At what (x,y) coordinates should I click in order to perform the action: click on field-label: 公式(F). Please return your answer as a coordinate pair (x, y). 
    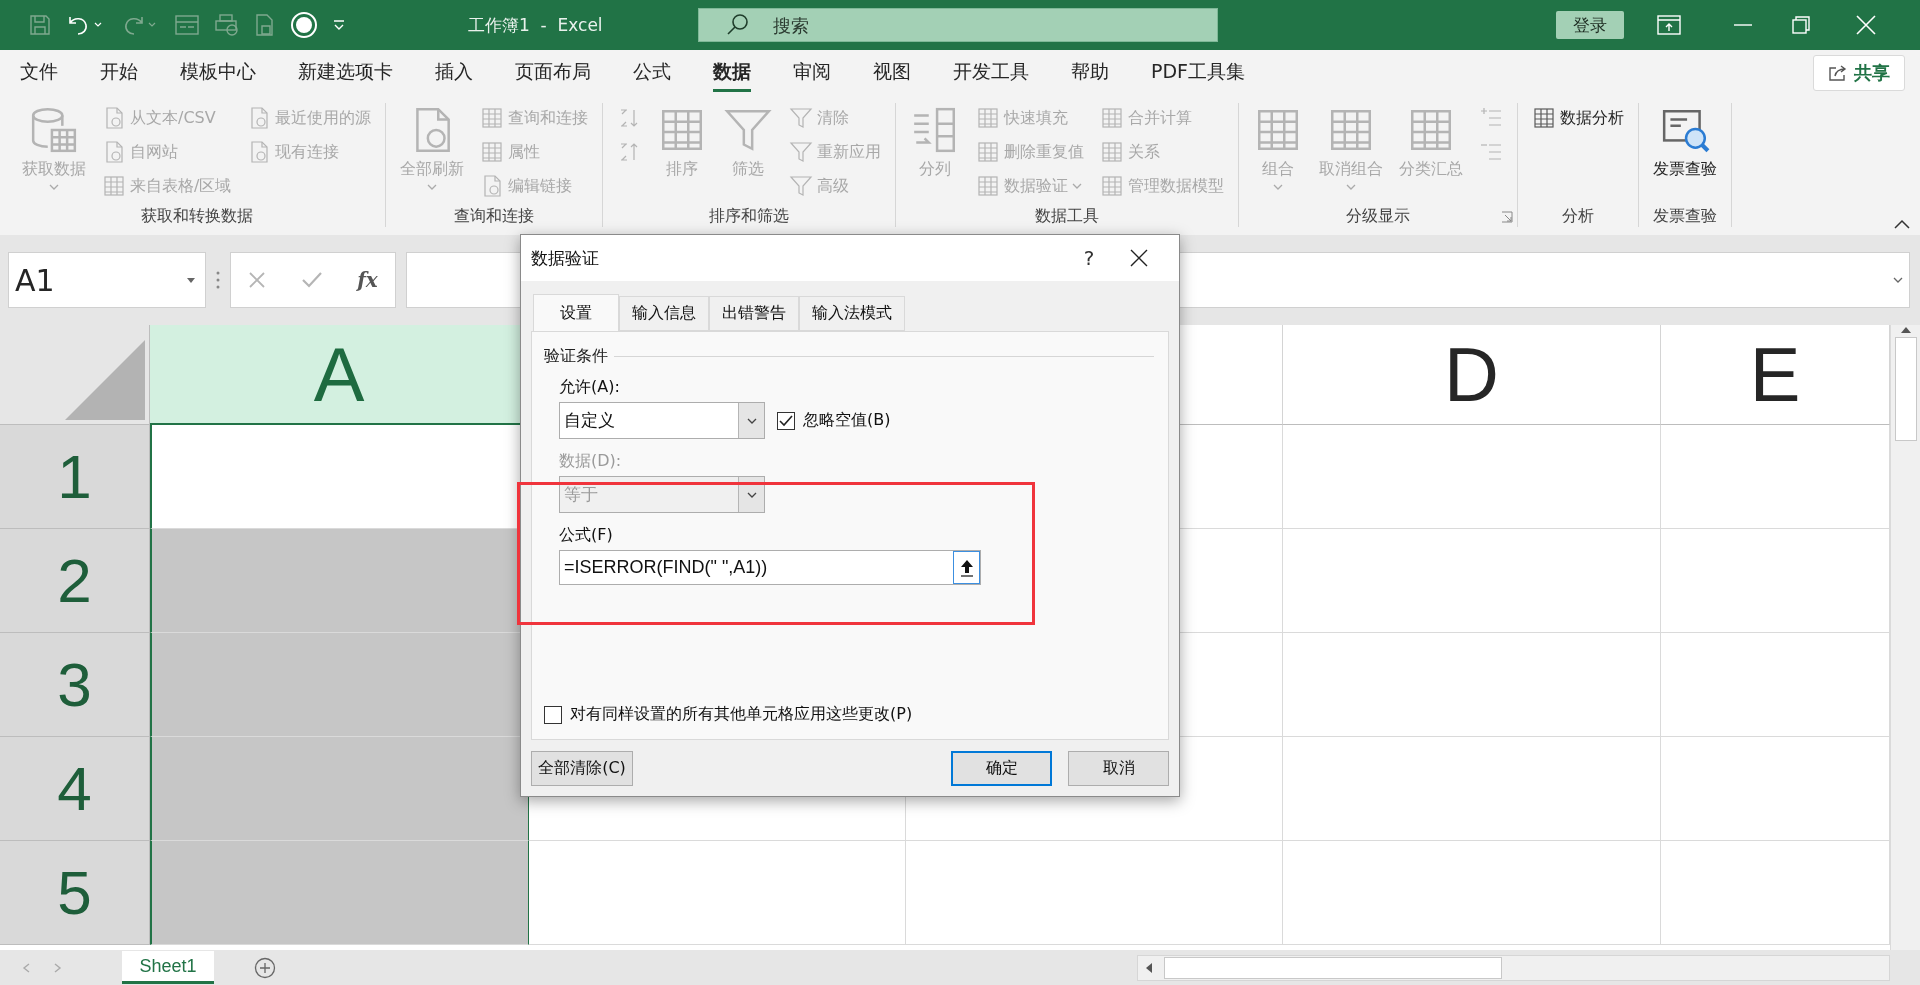
    Looking at the image, I should click on (586, 535).